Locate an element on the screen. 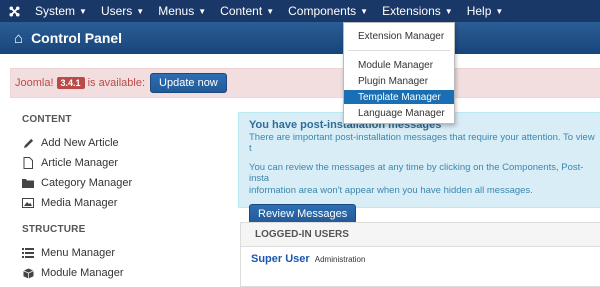  menu-system: System ▼ is located at coordinates (61, 11).